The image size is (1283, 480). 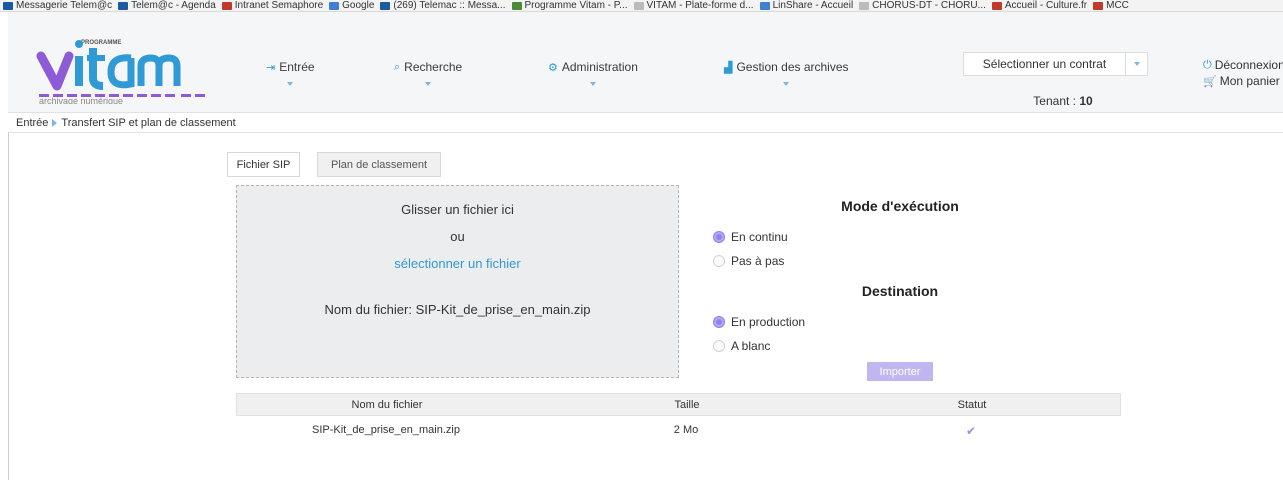 What do you see at coordinates (55, 123) in the screenshot?
I see `chevron-right-icon` at bounding box center [55, 123].